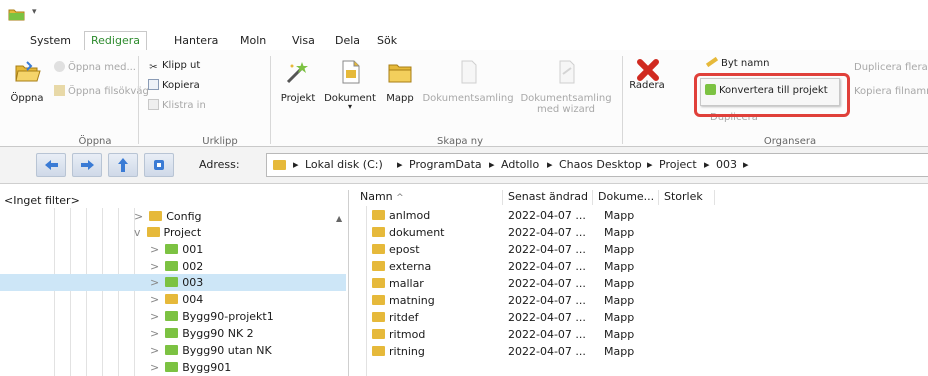  What do you see at coordinates (253, 41) in the screenshot?
I see `tab-moln: Moln` at bounding box center [253, 41].